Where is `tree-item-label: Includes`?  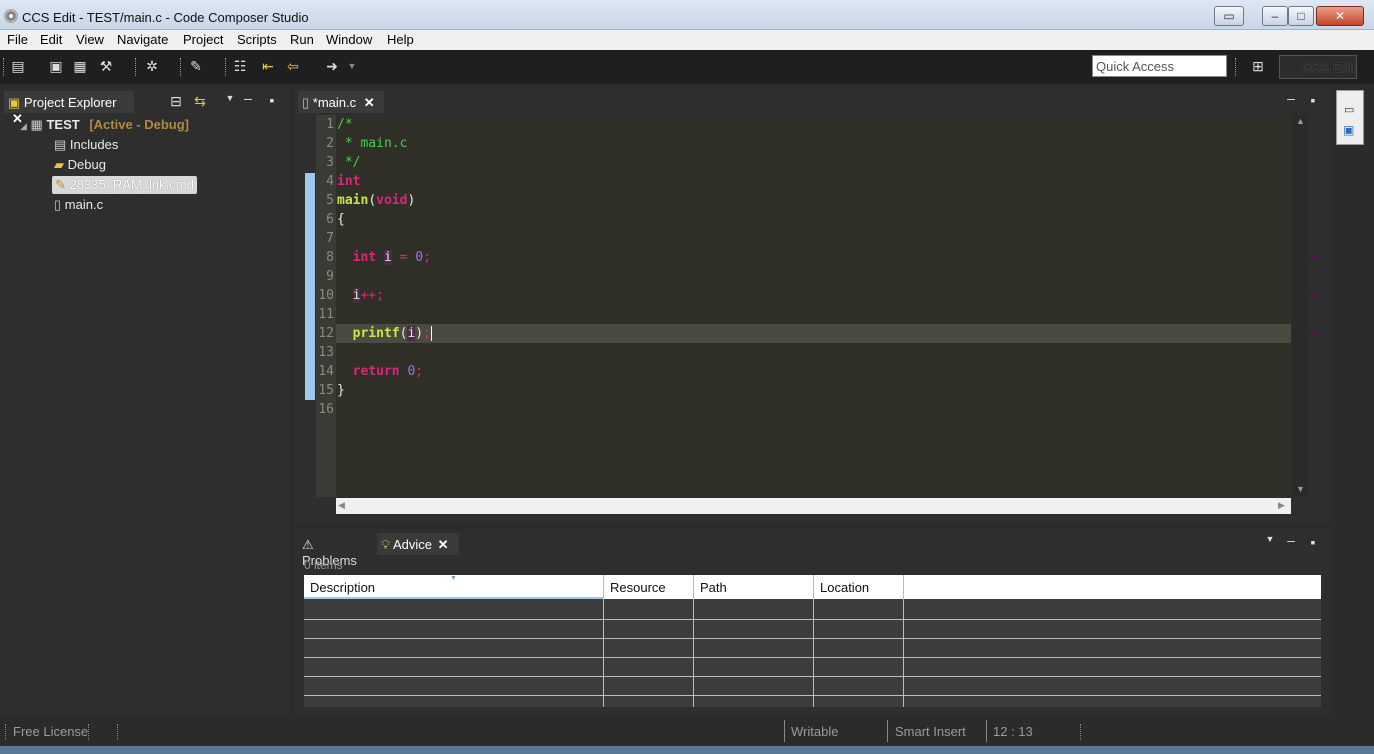
tree-item-label: Includes is located at coordinates (94, 144).